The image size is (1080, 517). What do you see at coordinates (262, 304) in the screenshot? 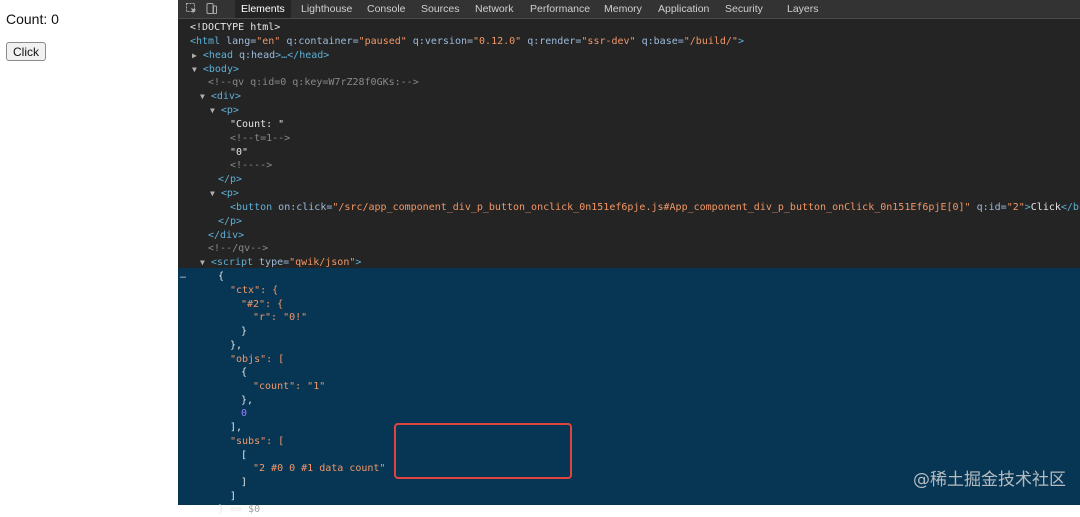
I see `json-line: "#2": {` at bounding box center [262, 304].